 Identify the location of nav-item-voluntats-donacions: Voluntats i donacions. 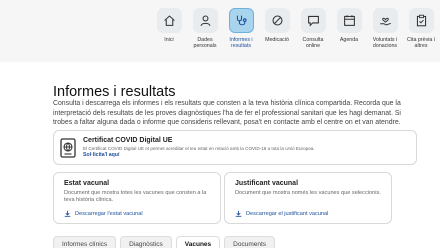
(385, 28).